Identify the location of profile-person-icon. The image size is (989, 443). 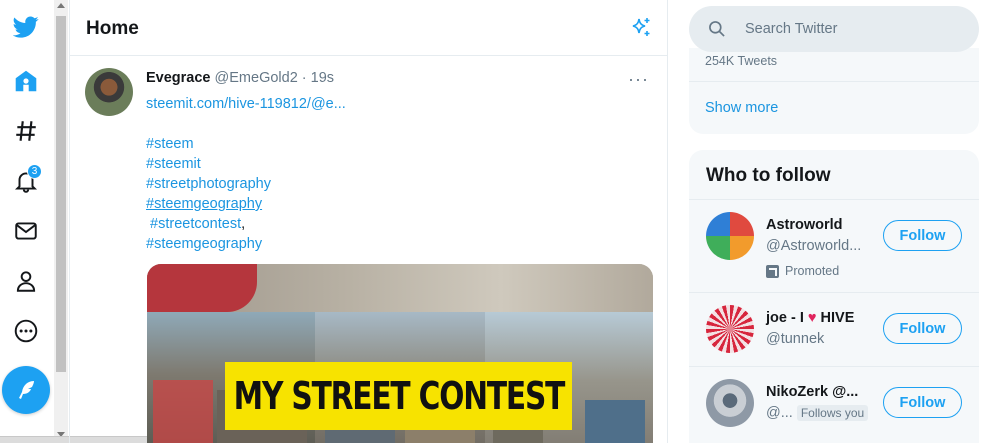
(26, 281).